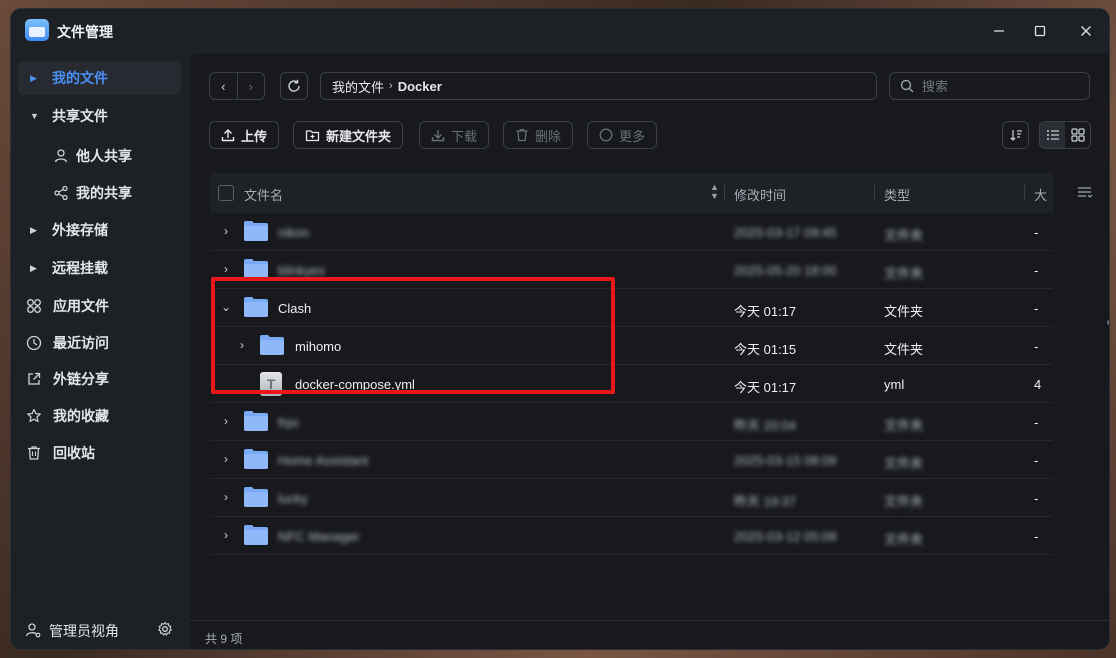  I want to click on sidebar-item-external-storage: ▶ 外接存储, so click(99, 230).